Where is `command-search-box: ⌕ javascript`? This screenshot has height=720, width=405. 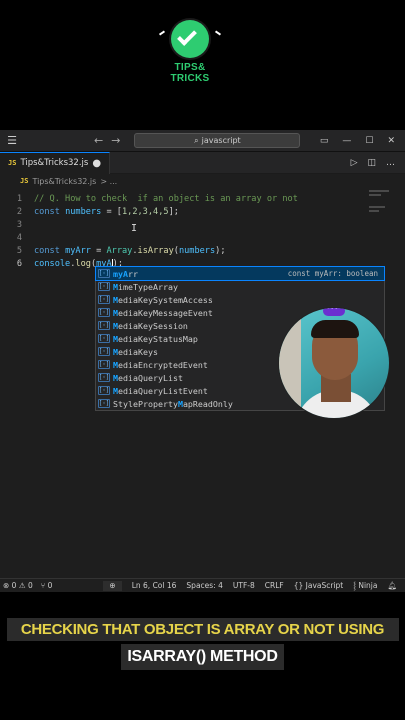
command-search-box: ⌕ javascript is located at coordinates (217, 140).